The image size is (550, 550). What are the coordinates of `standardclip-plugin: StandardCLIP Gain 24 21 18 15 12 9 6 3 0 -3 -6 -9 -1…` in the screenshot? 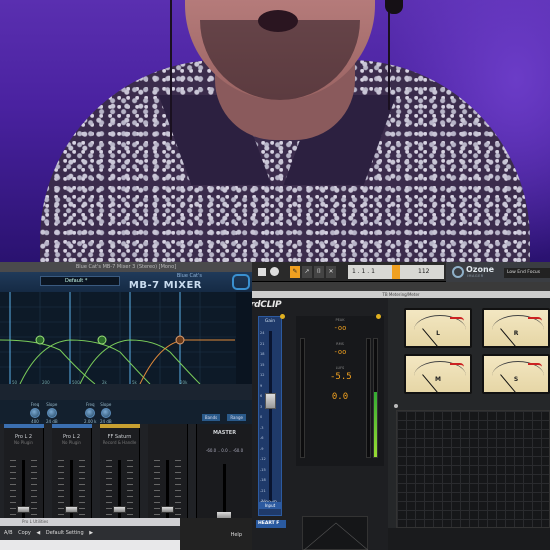 It's located at (320, 424).